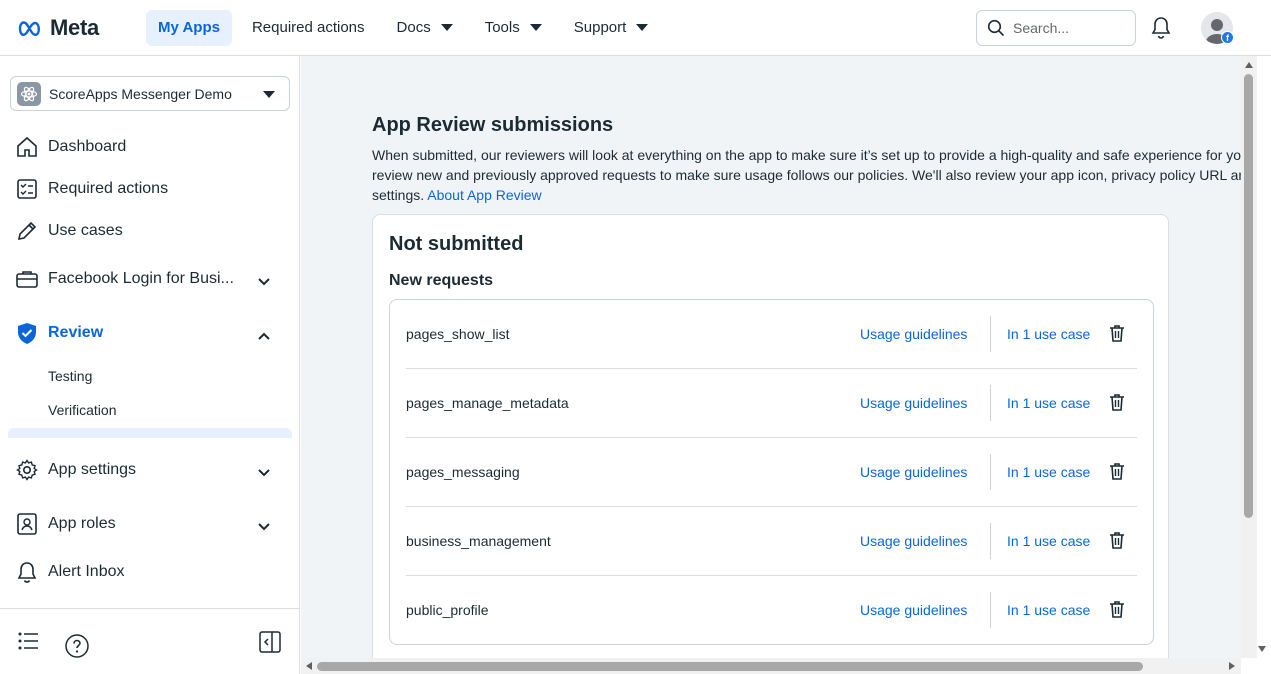  Describe the element at coordinates (27, 189) in the screenshot. I see `checklist-icon` at that location.